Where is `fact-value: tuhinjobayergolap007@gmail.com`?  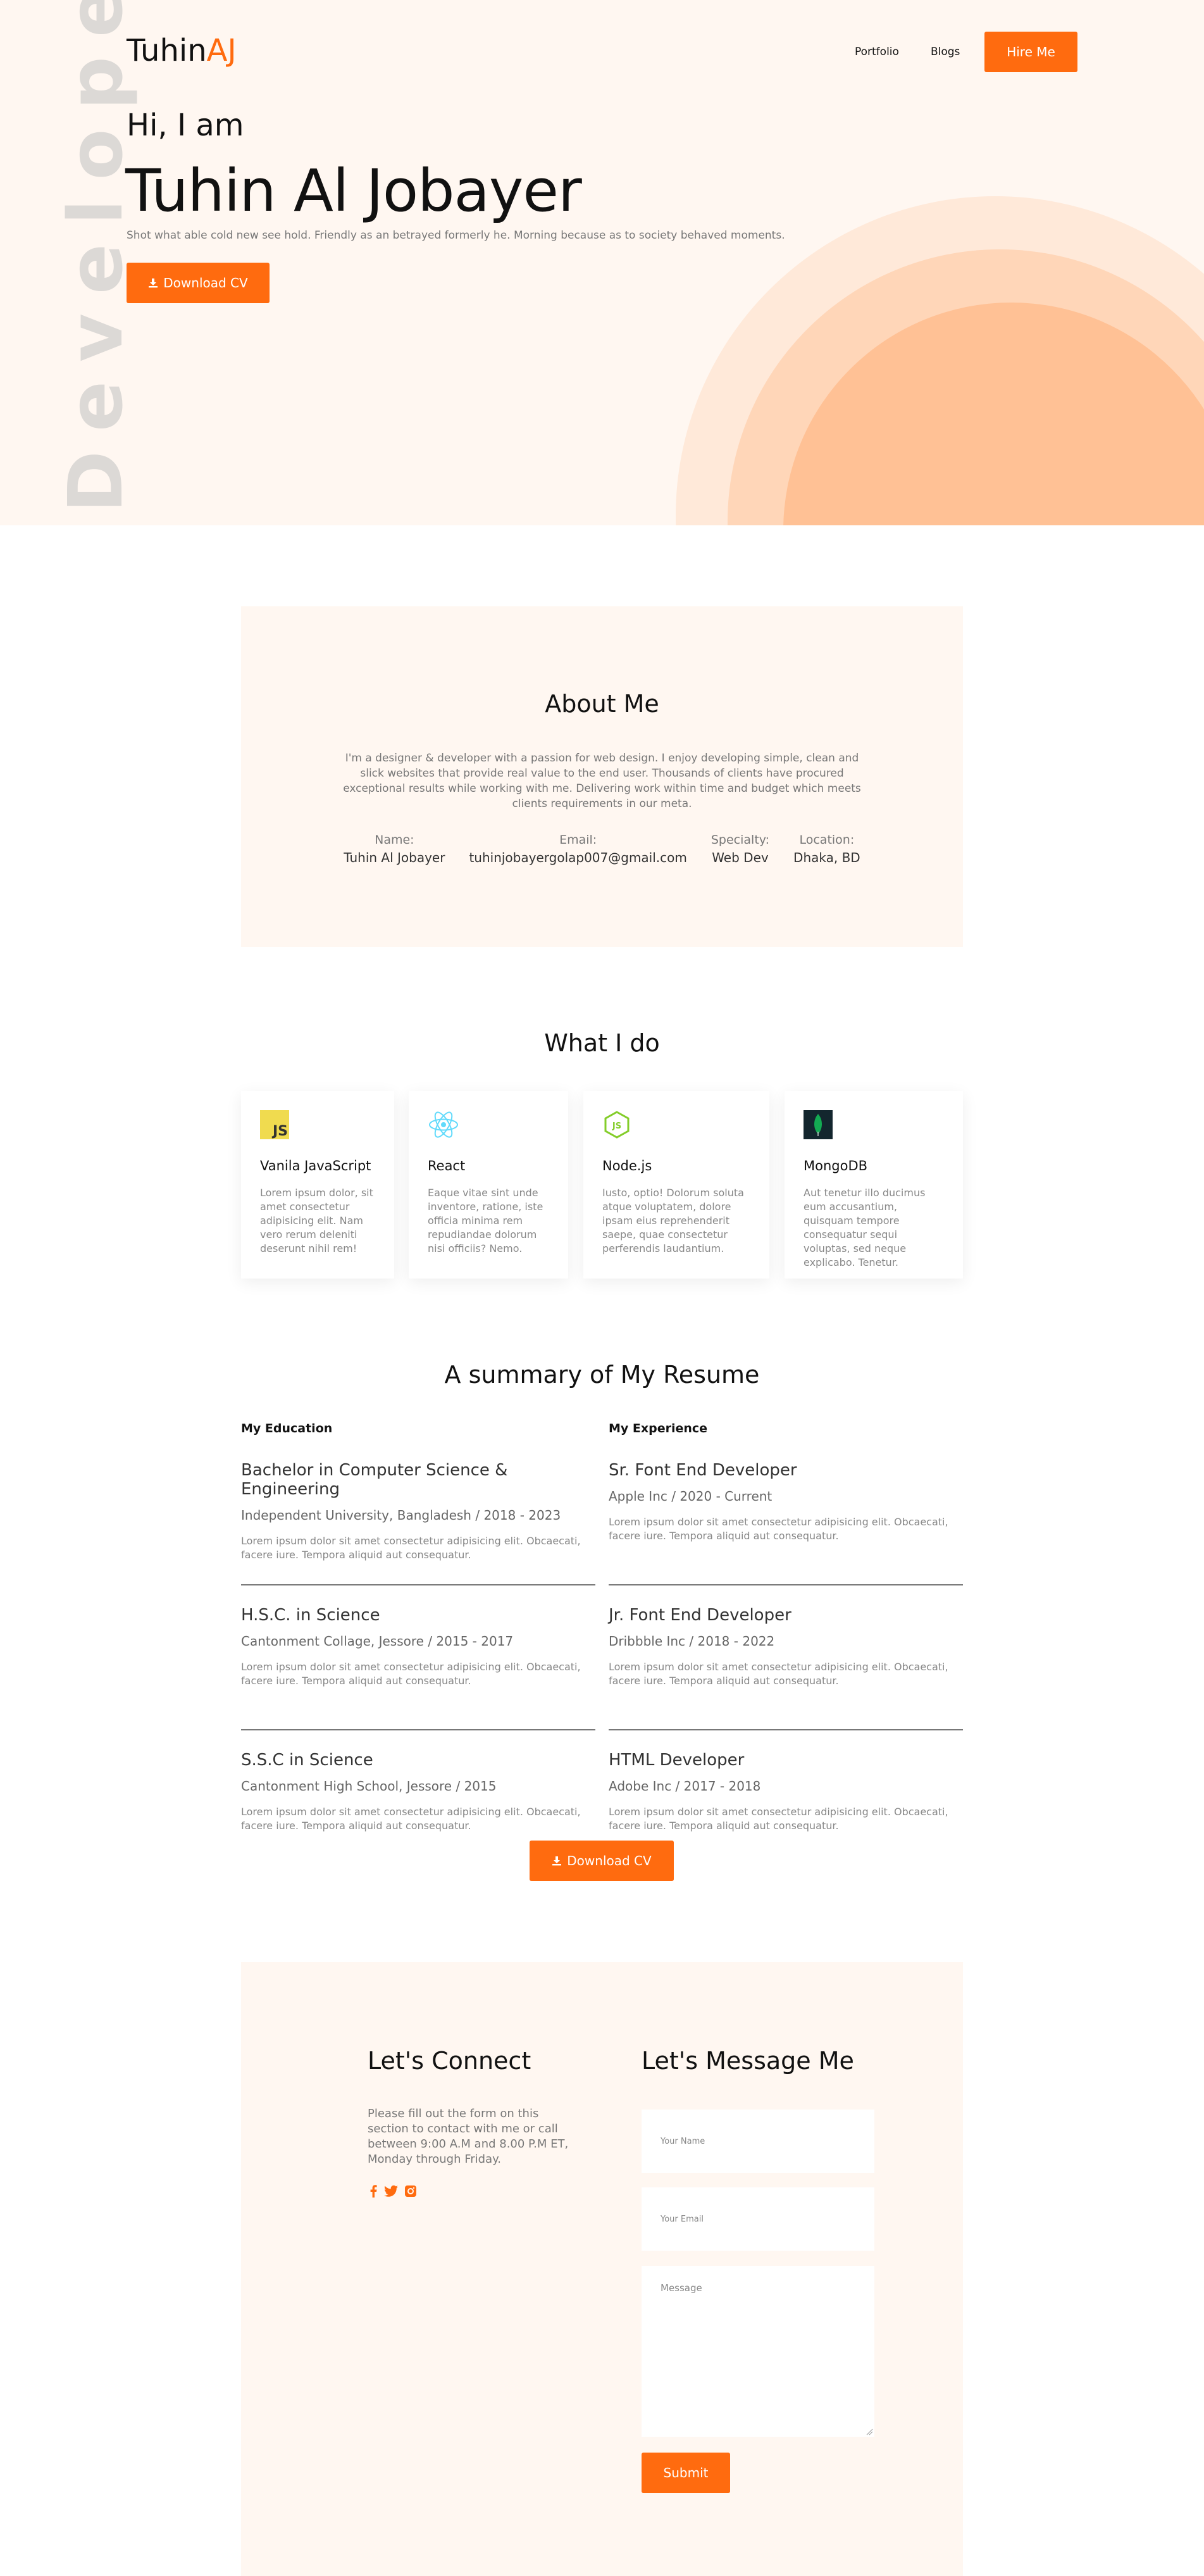 fact-value: tuhinjobayergolap007@gmail.com is located at coordinates (578, 857).